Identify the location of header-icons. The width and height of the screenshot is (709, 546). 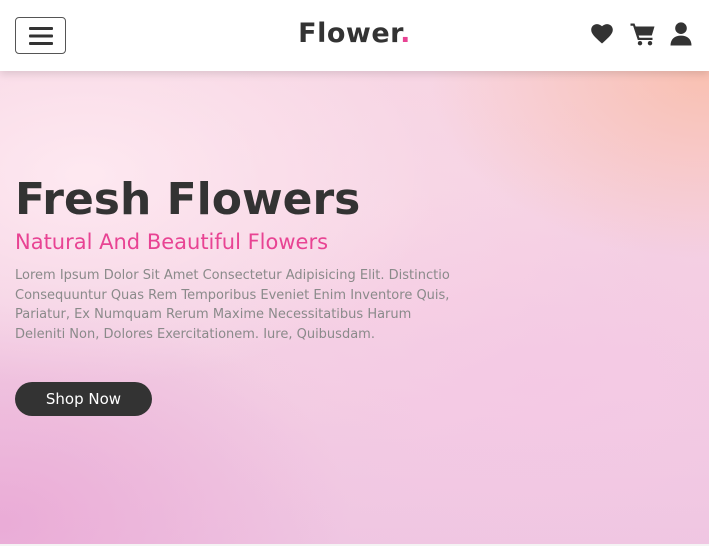
(642, 34).